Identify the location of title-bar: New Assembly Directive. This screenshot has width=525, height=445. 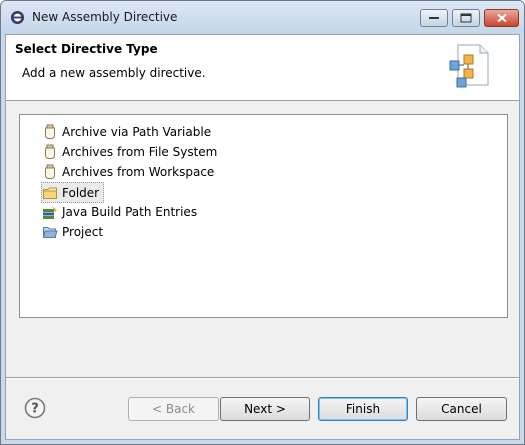
(262, 17).